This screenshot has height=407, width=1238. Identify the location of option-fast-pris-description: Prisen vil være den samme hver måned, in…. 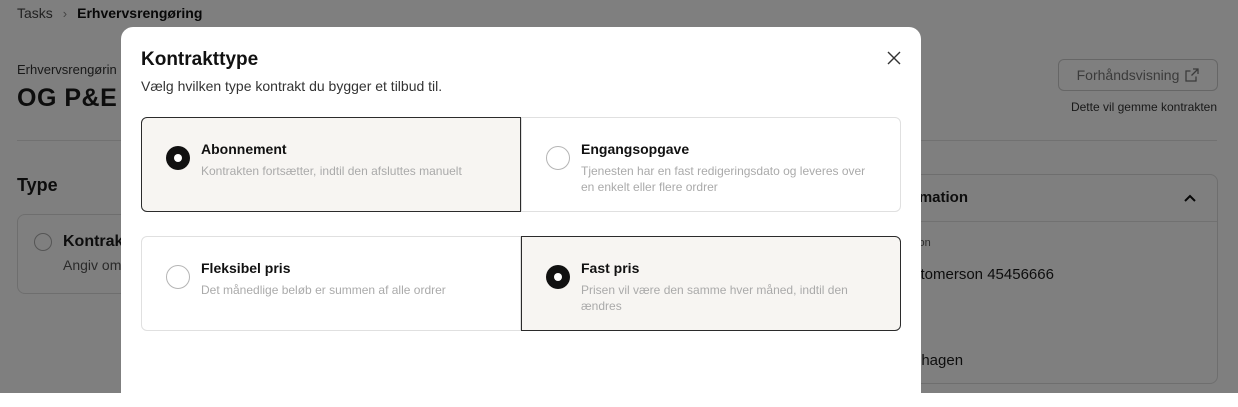
(714, 298).